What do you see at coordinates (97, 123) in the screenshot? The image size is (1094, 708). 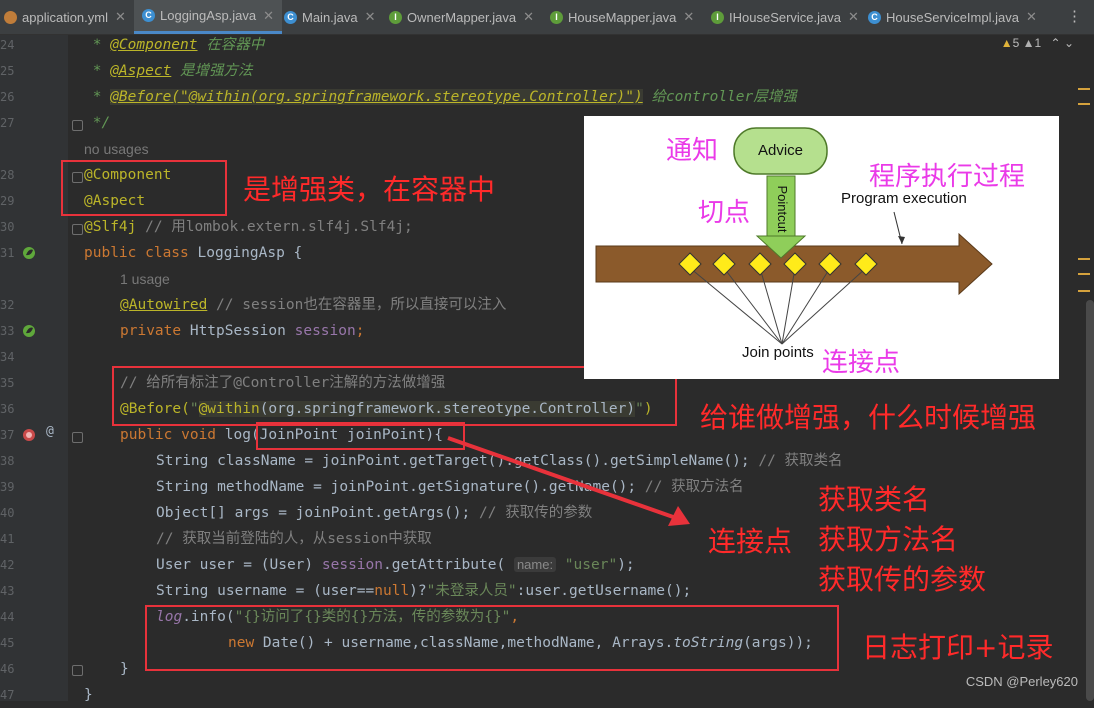 I see `code-line: */` at bounding box center [97, 123].